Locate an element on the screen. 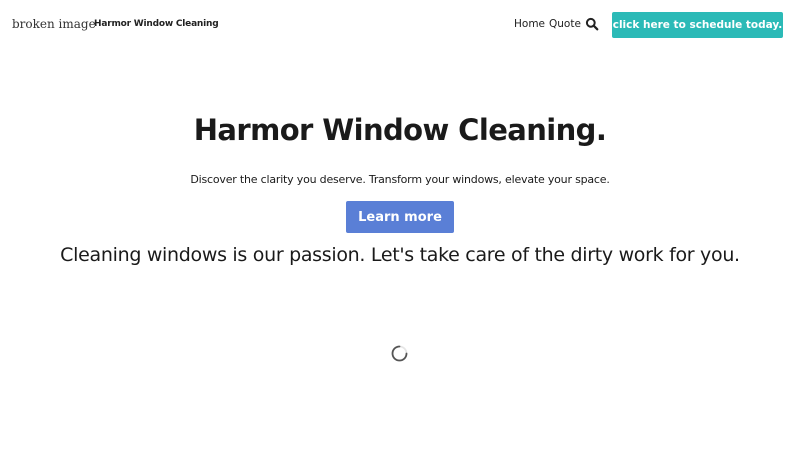  hero-title: Harmor Window Cleaning. is located at coordinates (400, 130).